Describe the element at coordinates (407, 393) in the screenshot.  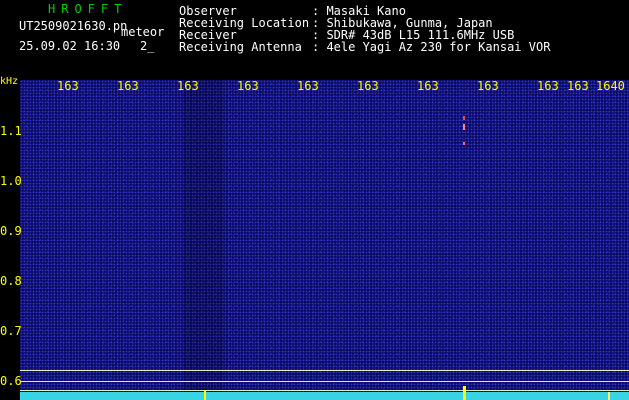
I see `power-trace` at that location.